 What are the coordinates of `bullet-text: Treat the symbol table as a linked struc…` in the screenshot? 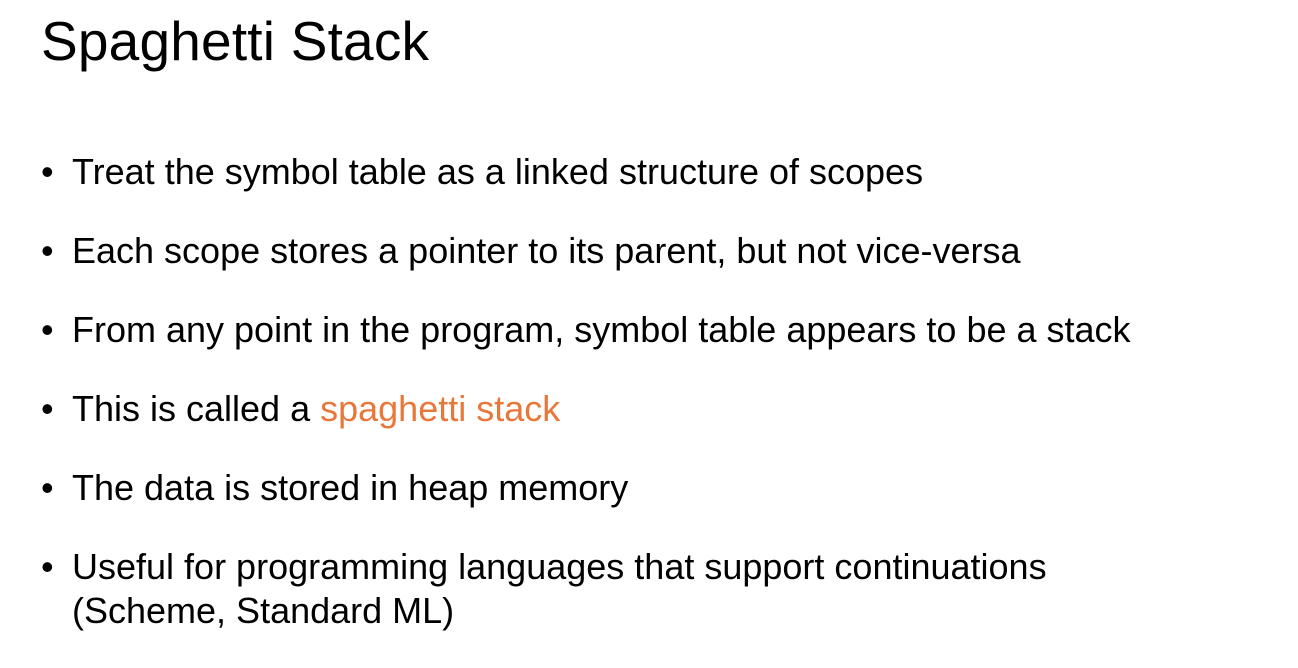 It's located at (498, 171).